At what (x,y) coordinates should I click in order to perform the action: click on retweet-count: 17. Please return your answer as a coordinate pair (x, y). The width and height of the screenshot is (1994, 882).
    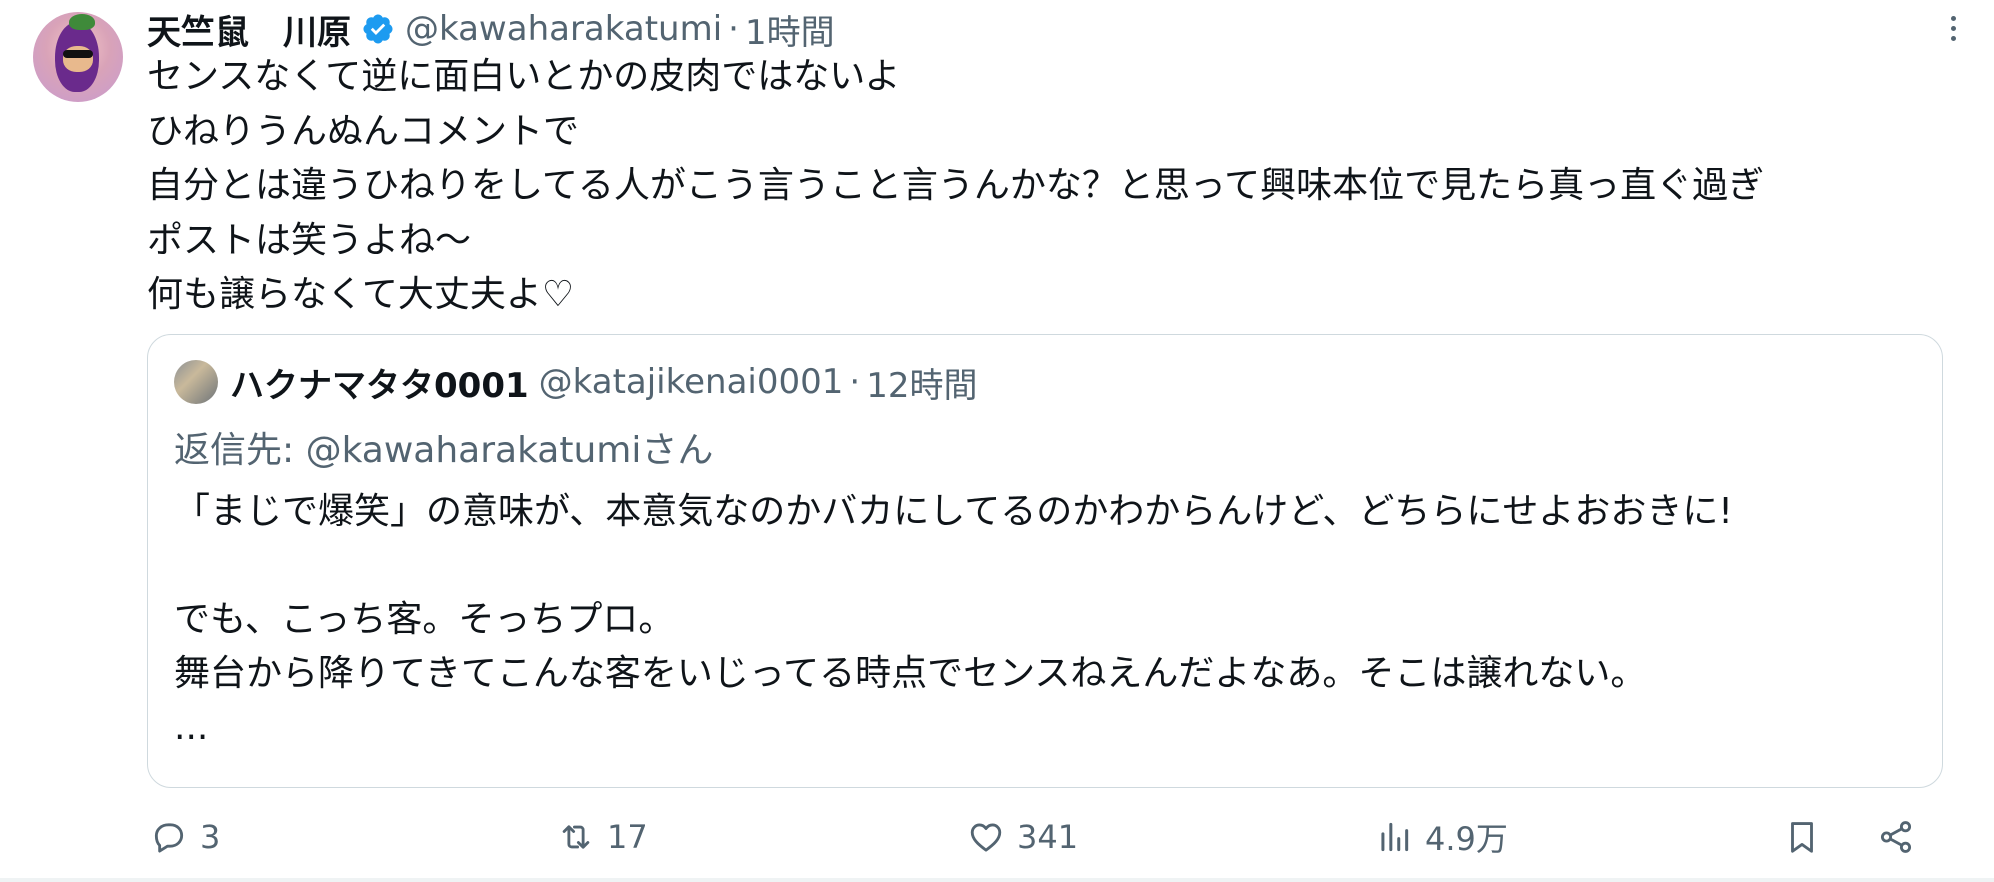
    Looking at the image, I should click on (627, 837).